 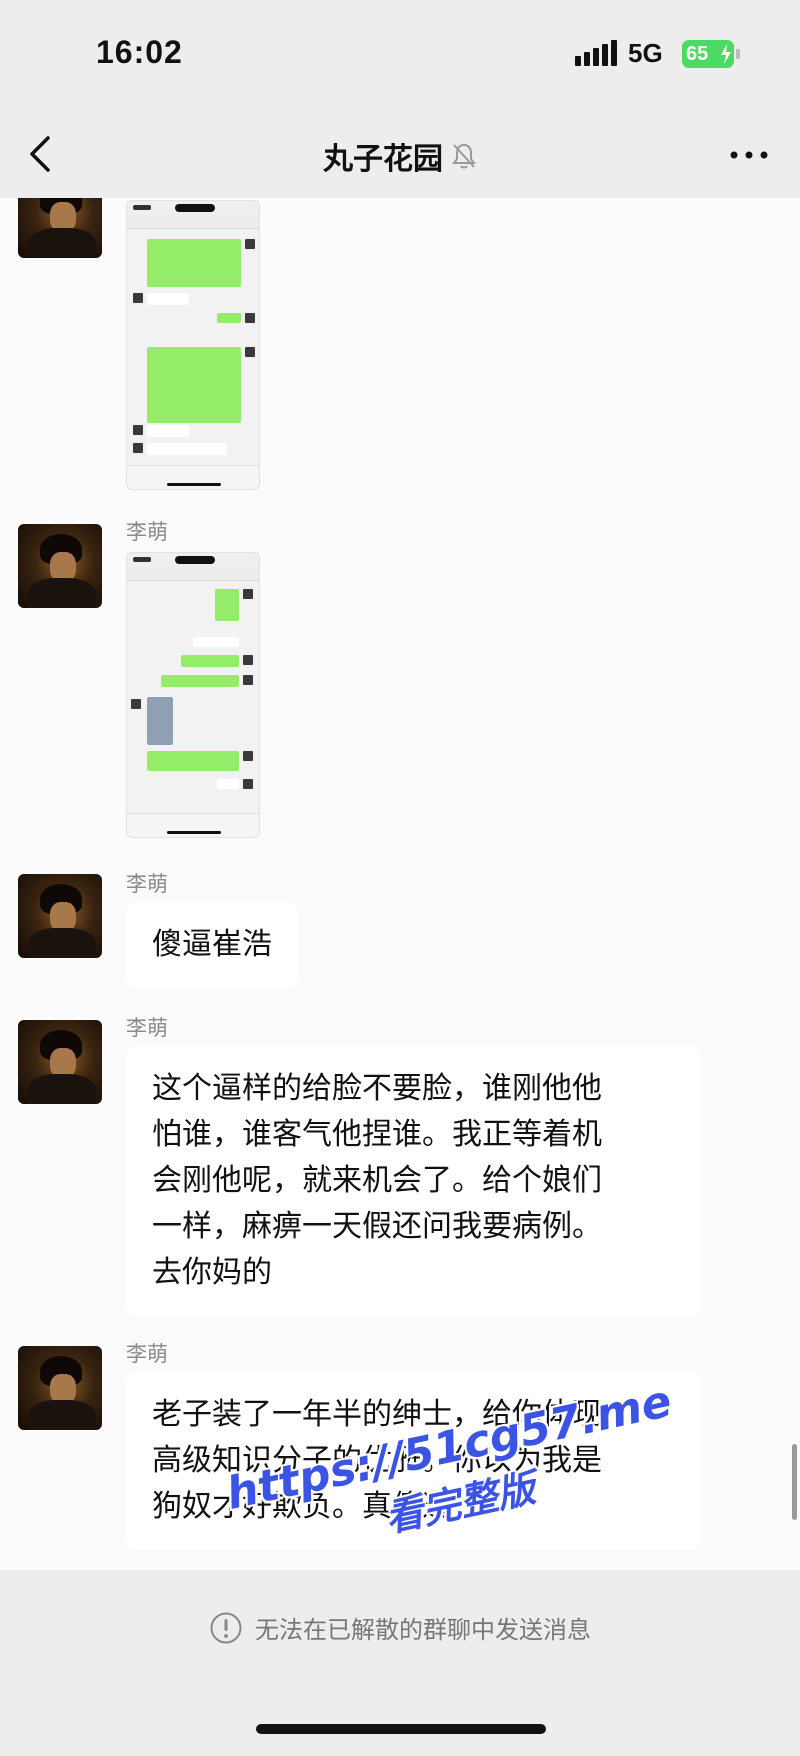 What do you see at coordinates (749, 155) in the screenshot?
I see `more-options-icon` at bounding box center [749, 155].